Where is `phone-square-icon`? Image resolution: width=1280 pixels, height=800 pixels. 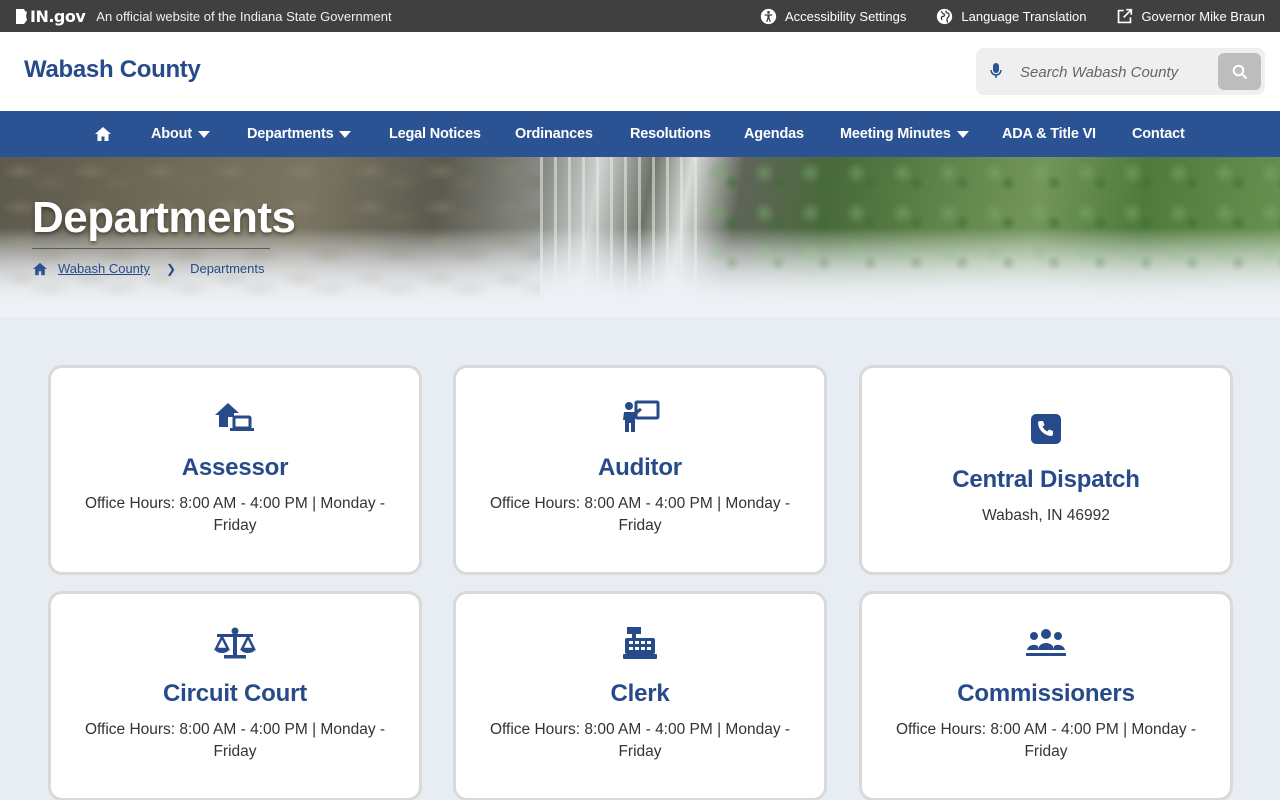 phone-square-icon is located at coordinates (1046, 429).